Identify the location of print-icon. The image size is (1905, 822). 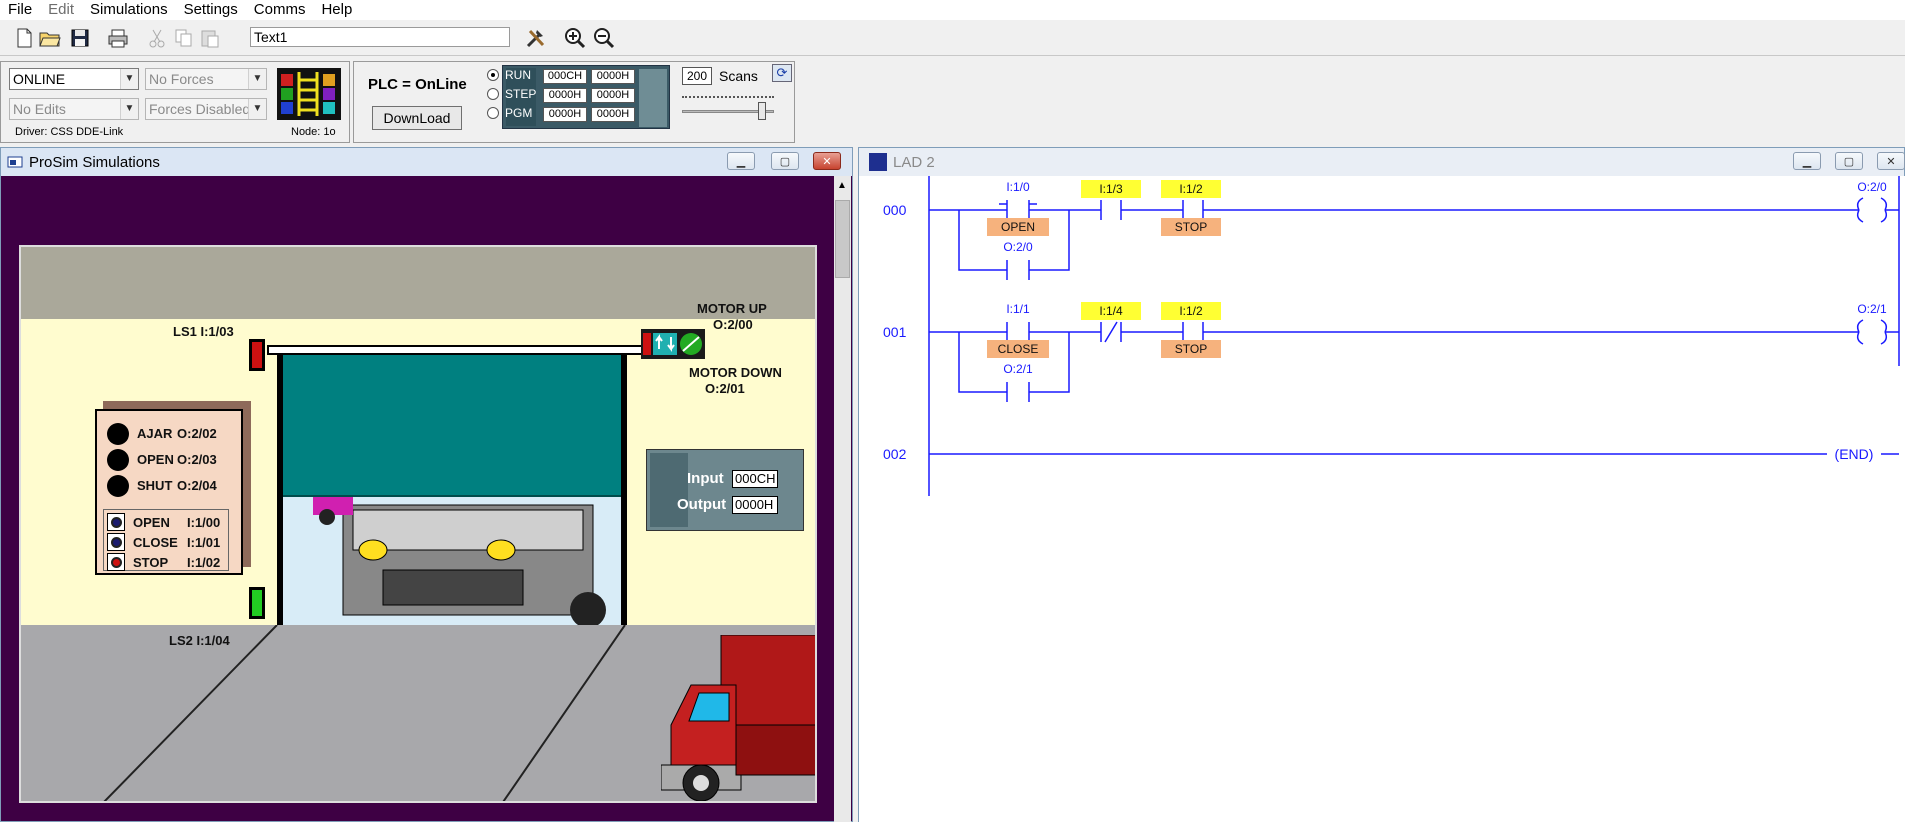
(118, 38).